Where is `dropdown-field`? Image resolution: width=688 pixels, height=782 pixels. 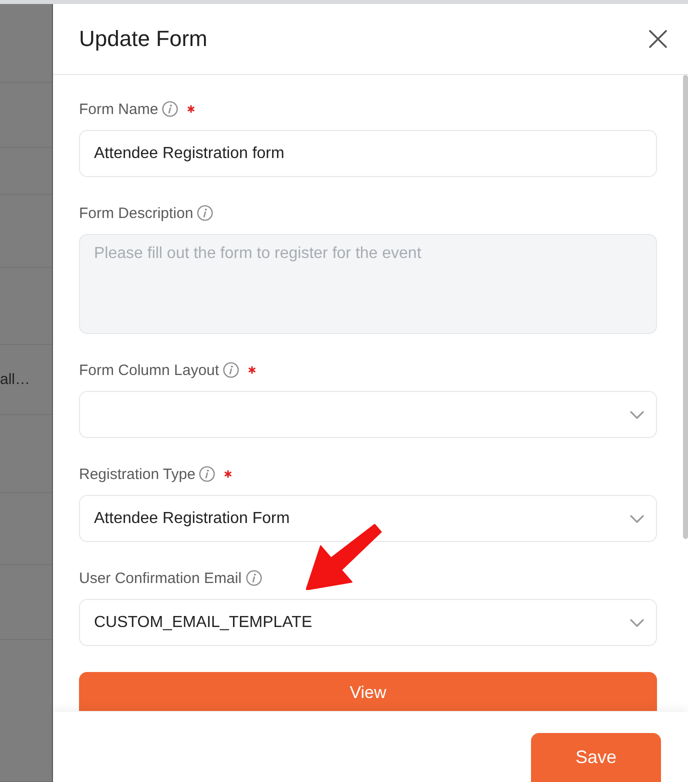
dropdown-field is located at coordinates (368, 414).